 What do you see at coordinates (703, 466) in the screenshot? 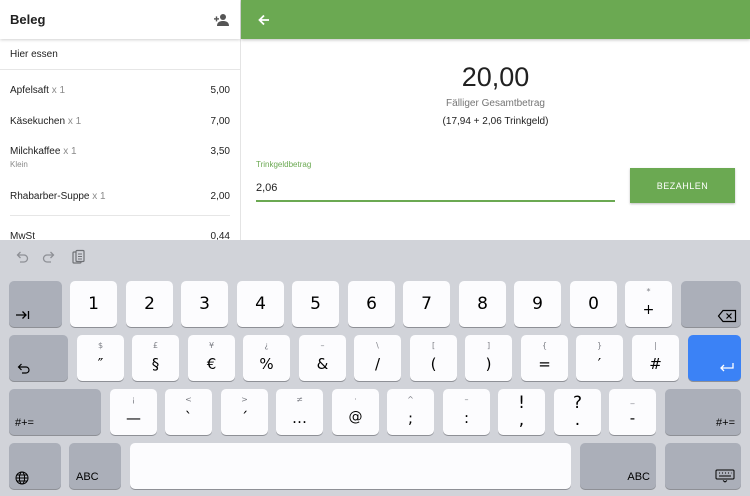
I see `keyboard-hide-key` at bounding box center [703, 466].